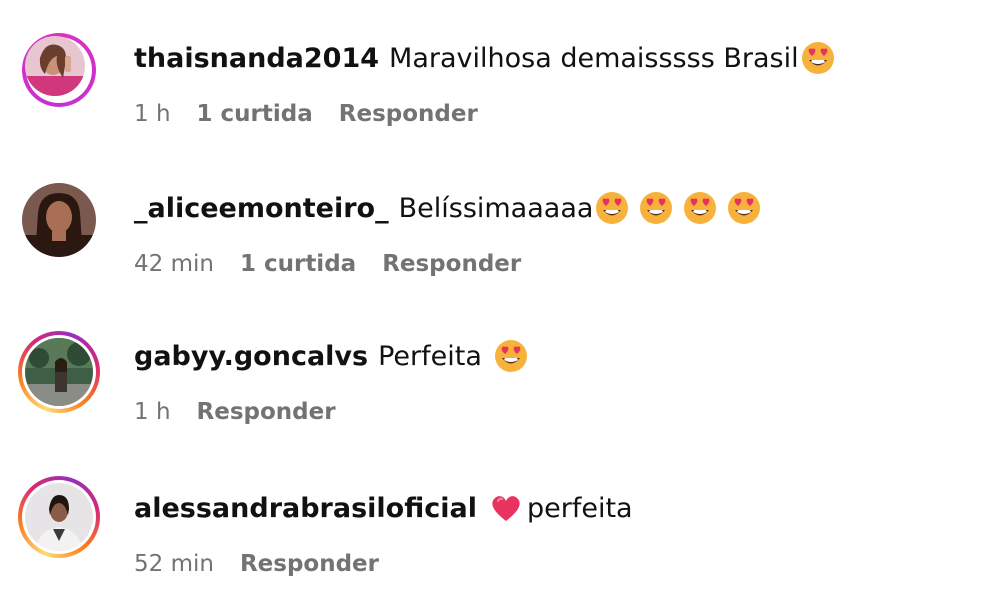  I want to click on comment-time: 42 min, so click(174, 264).